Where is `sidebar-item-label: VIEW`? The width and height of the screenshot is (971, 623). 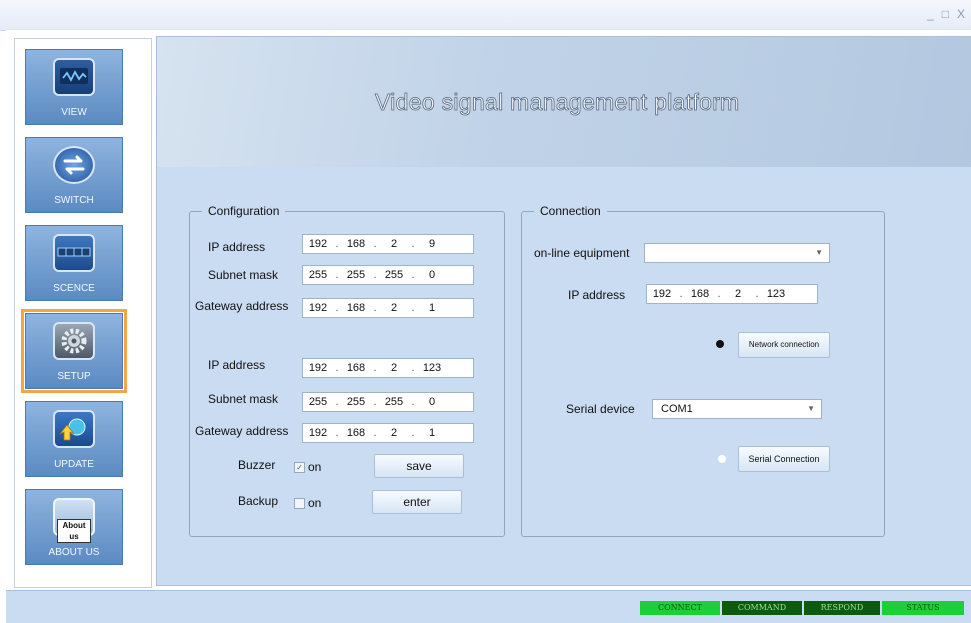 sidebar-item-label: VIEW is located at coordinates (74, 112).